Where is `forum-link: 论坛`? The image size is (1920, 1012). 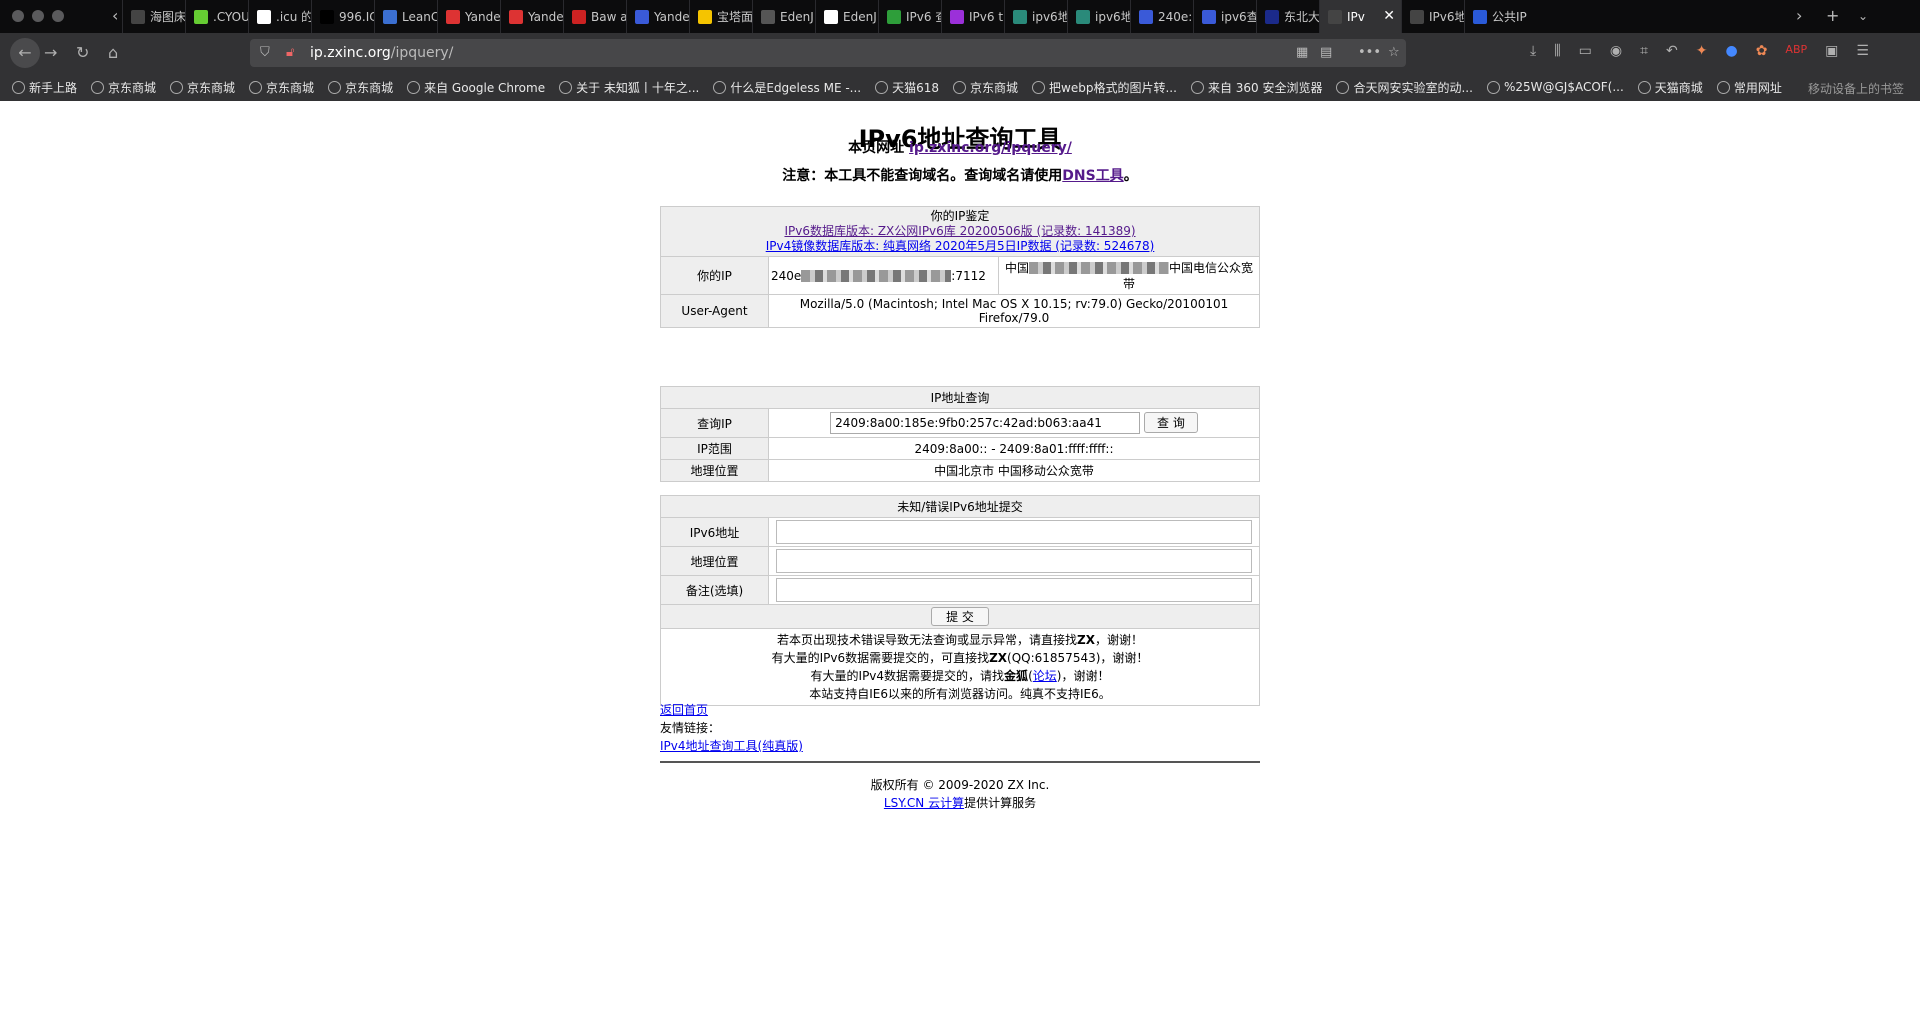 forum-link: 论坛 is located at coordinates (1045, 676).